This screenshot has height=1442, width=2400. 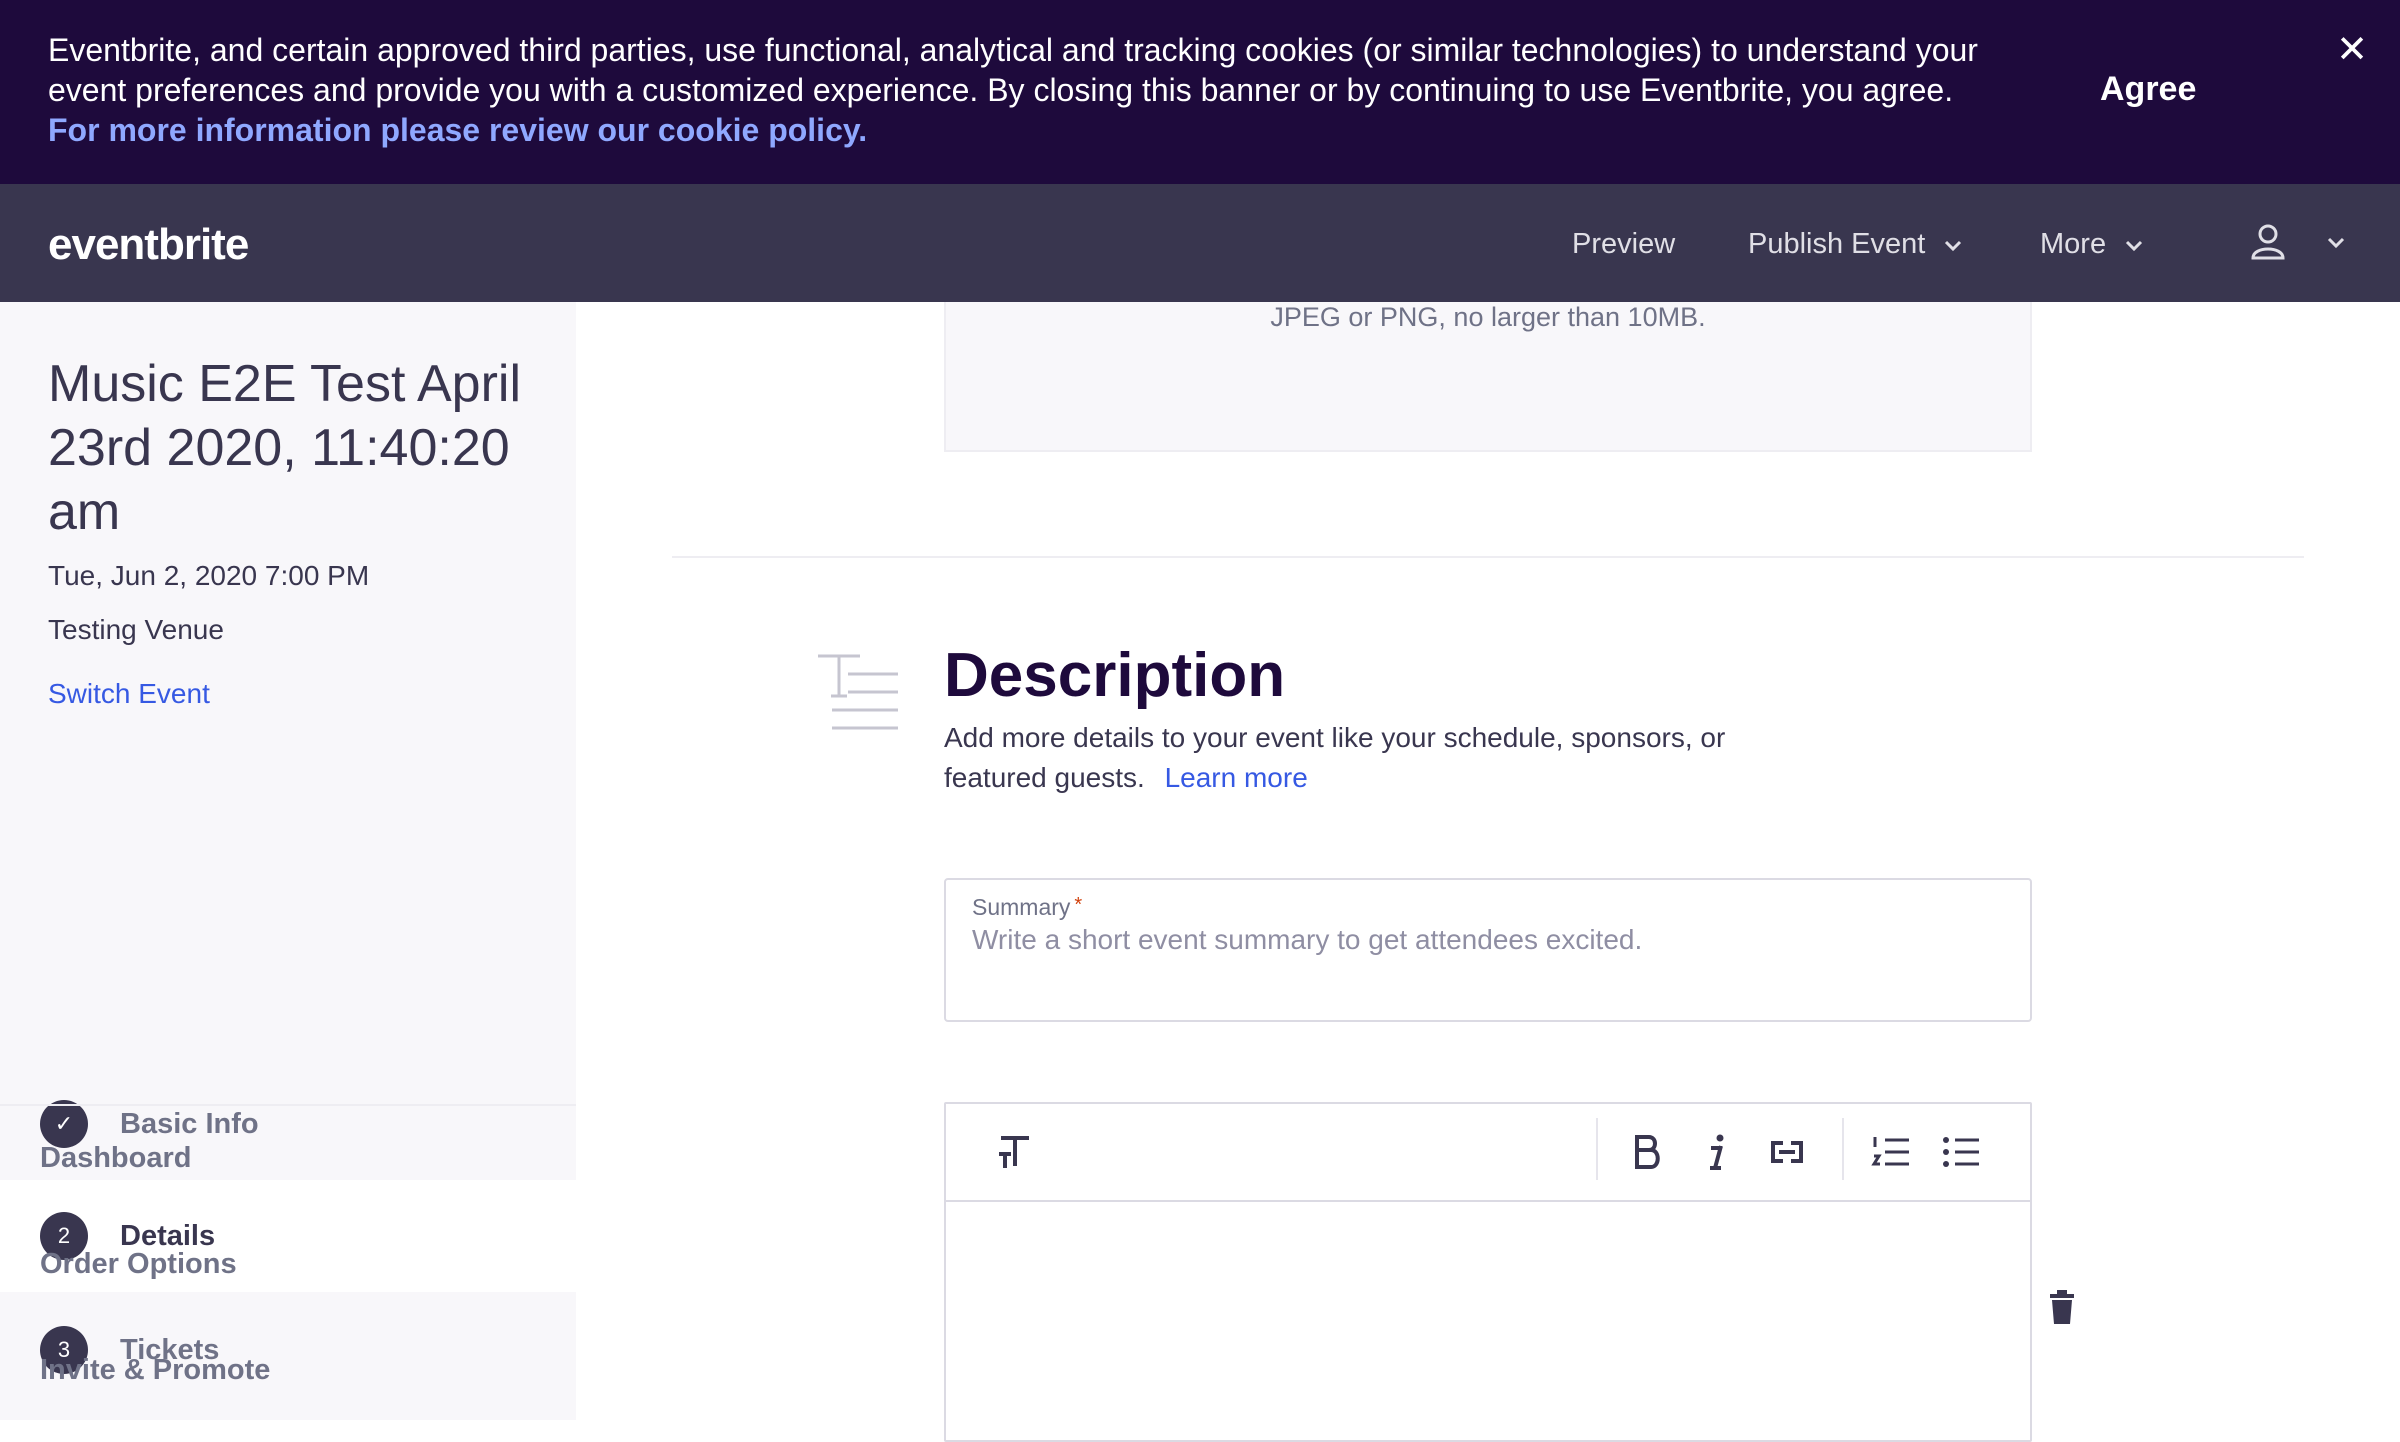 I want to click on publish-event-label: Publish Event, so click(x=1837, y=244).